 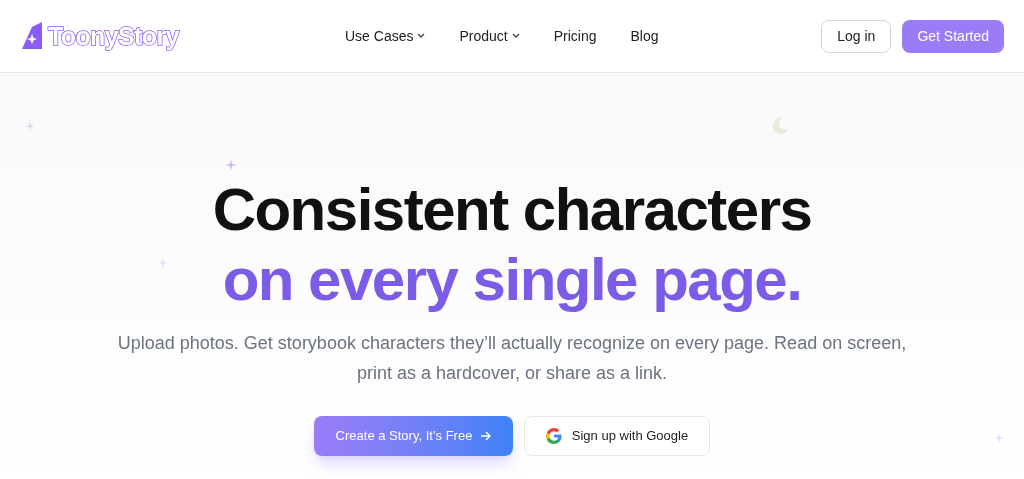 What do you see at coordinates (575, 36) in the screenshot?
I see `nav-link: Pricing` at bounding box center [575, 36].